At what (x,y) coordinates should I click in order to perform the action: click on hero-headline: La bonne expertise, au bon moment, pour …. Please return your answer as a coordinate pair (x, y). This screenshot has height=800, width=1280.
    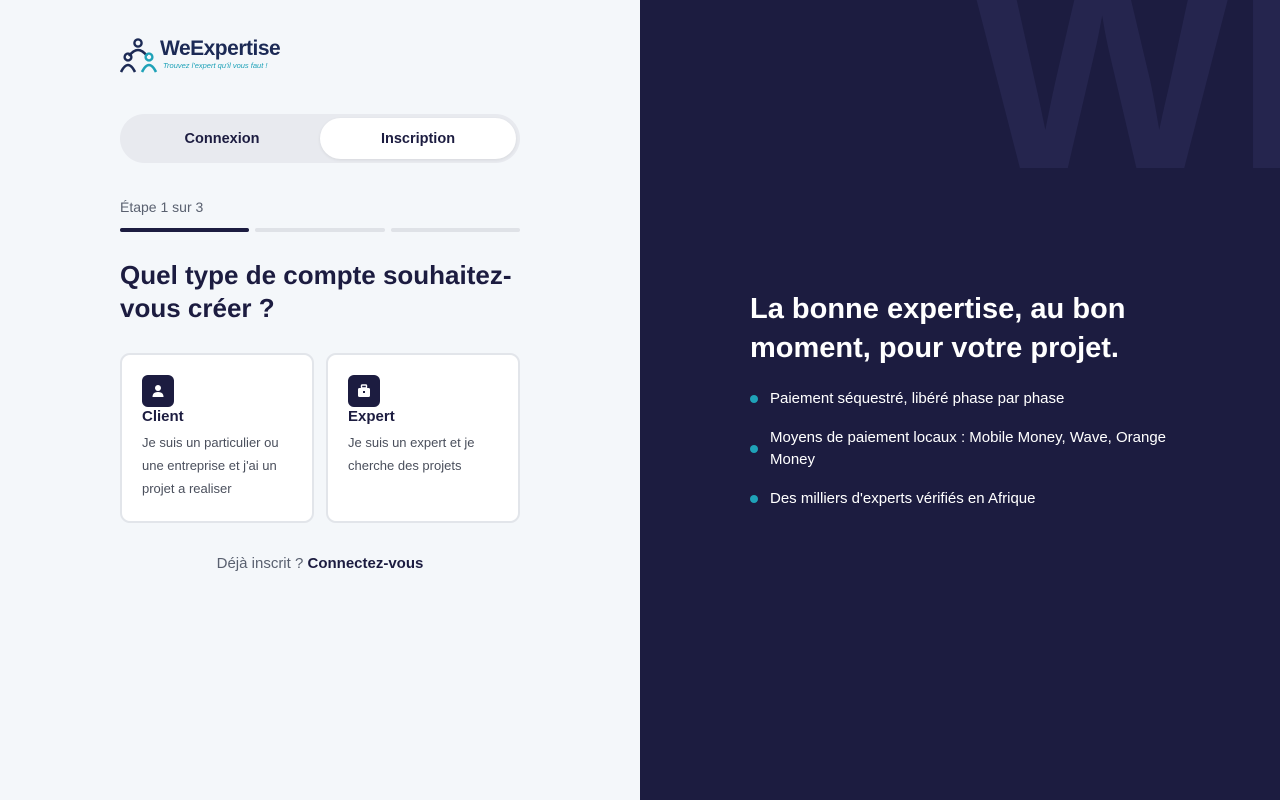
    Looking at the image, I should click on (938, 328).